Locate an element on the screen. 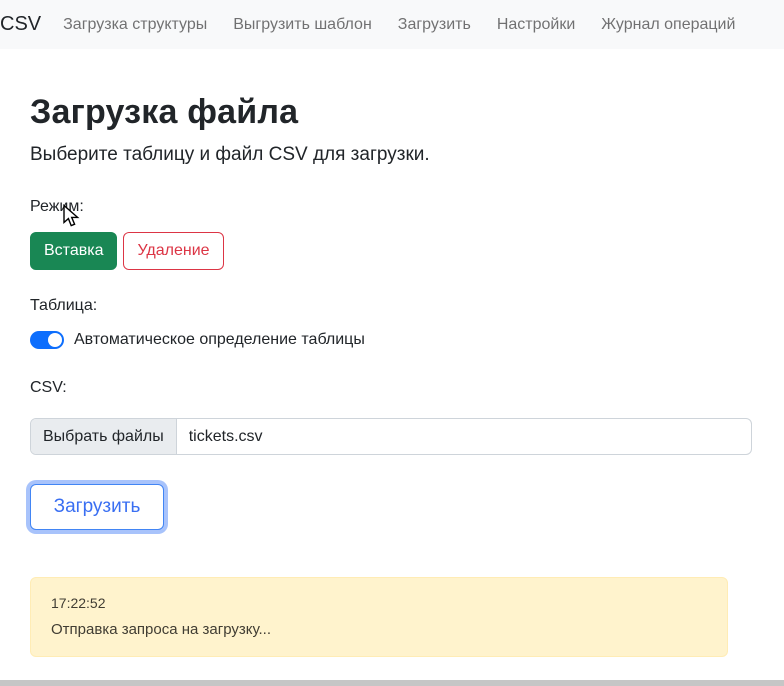 Image resolution: width=784 pixels, height=686 pixels. selected-file-name: tickets.csv is located at coordinates (225, 436).